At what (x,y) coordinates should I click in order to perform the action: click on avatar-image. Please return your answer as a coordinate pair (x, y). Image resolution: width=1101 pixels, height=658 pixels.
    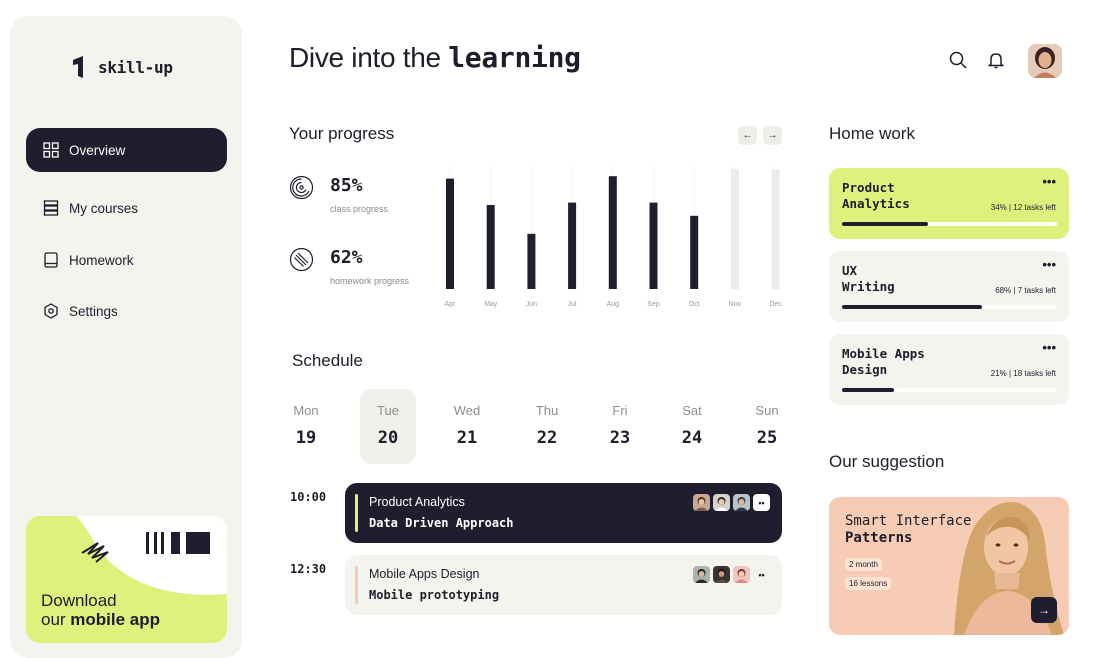
    Looking at the image, I should click on (1045, 61).